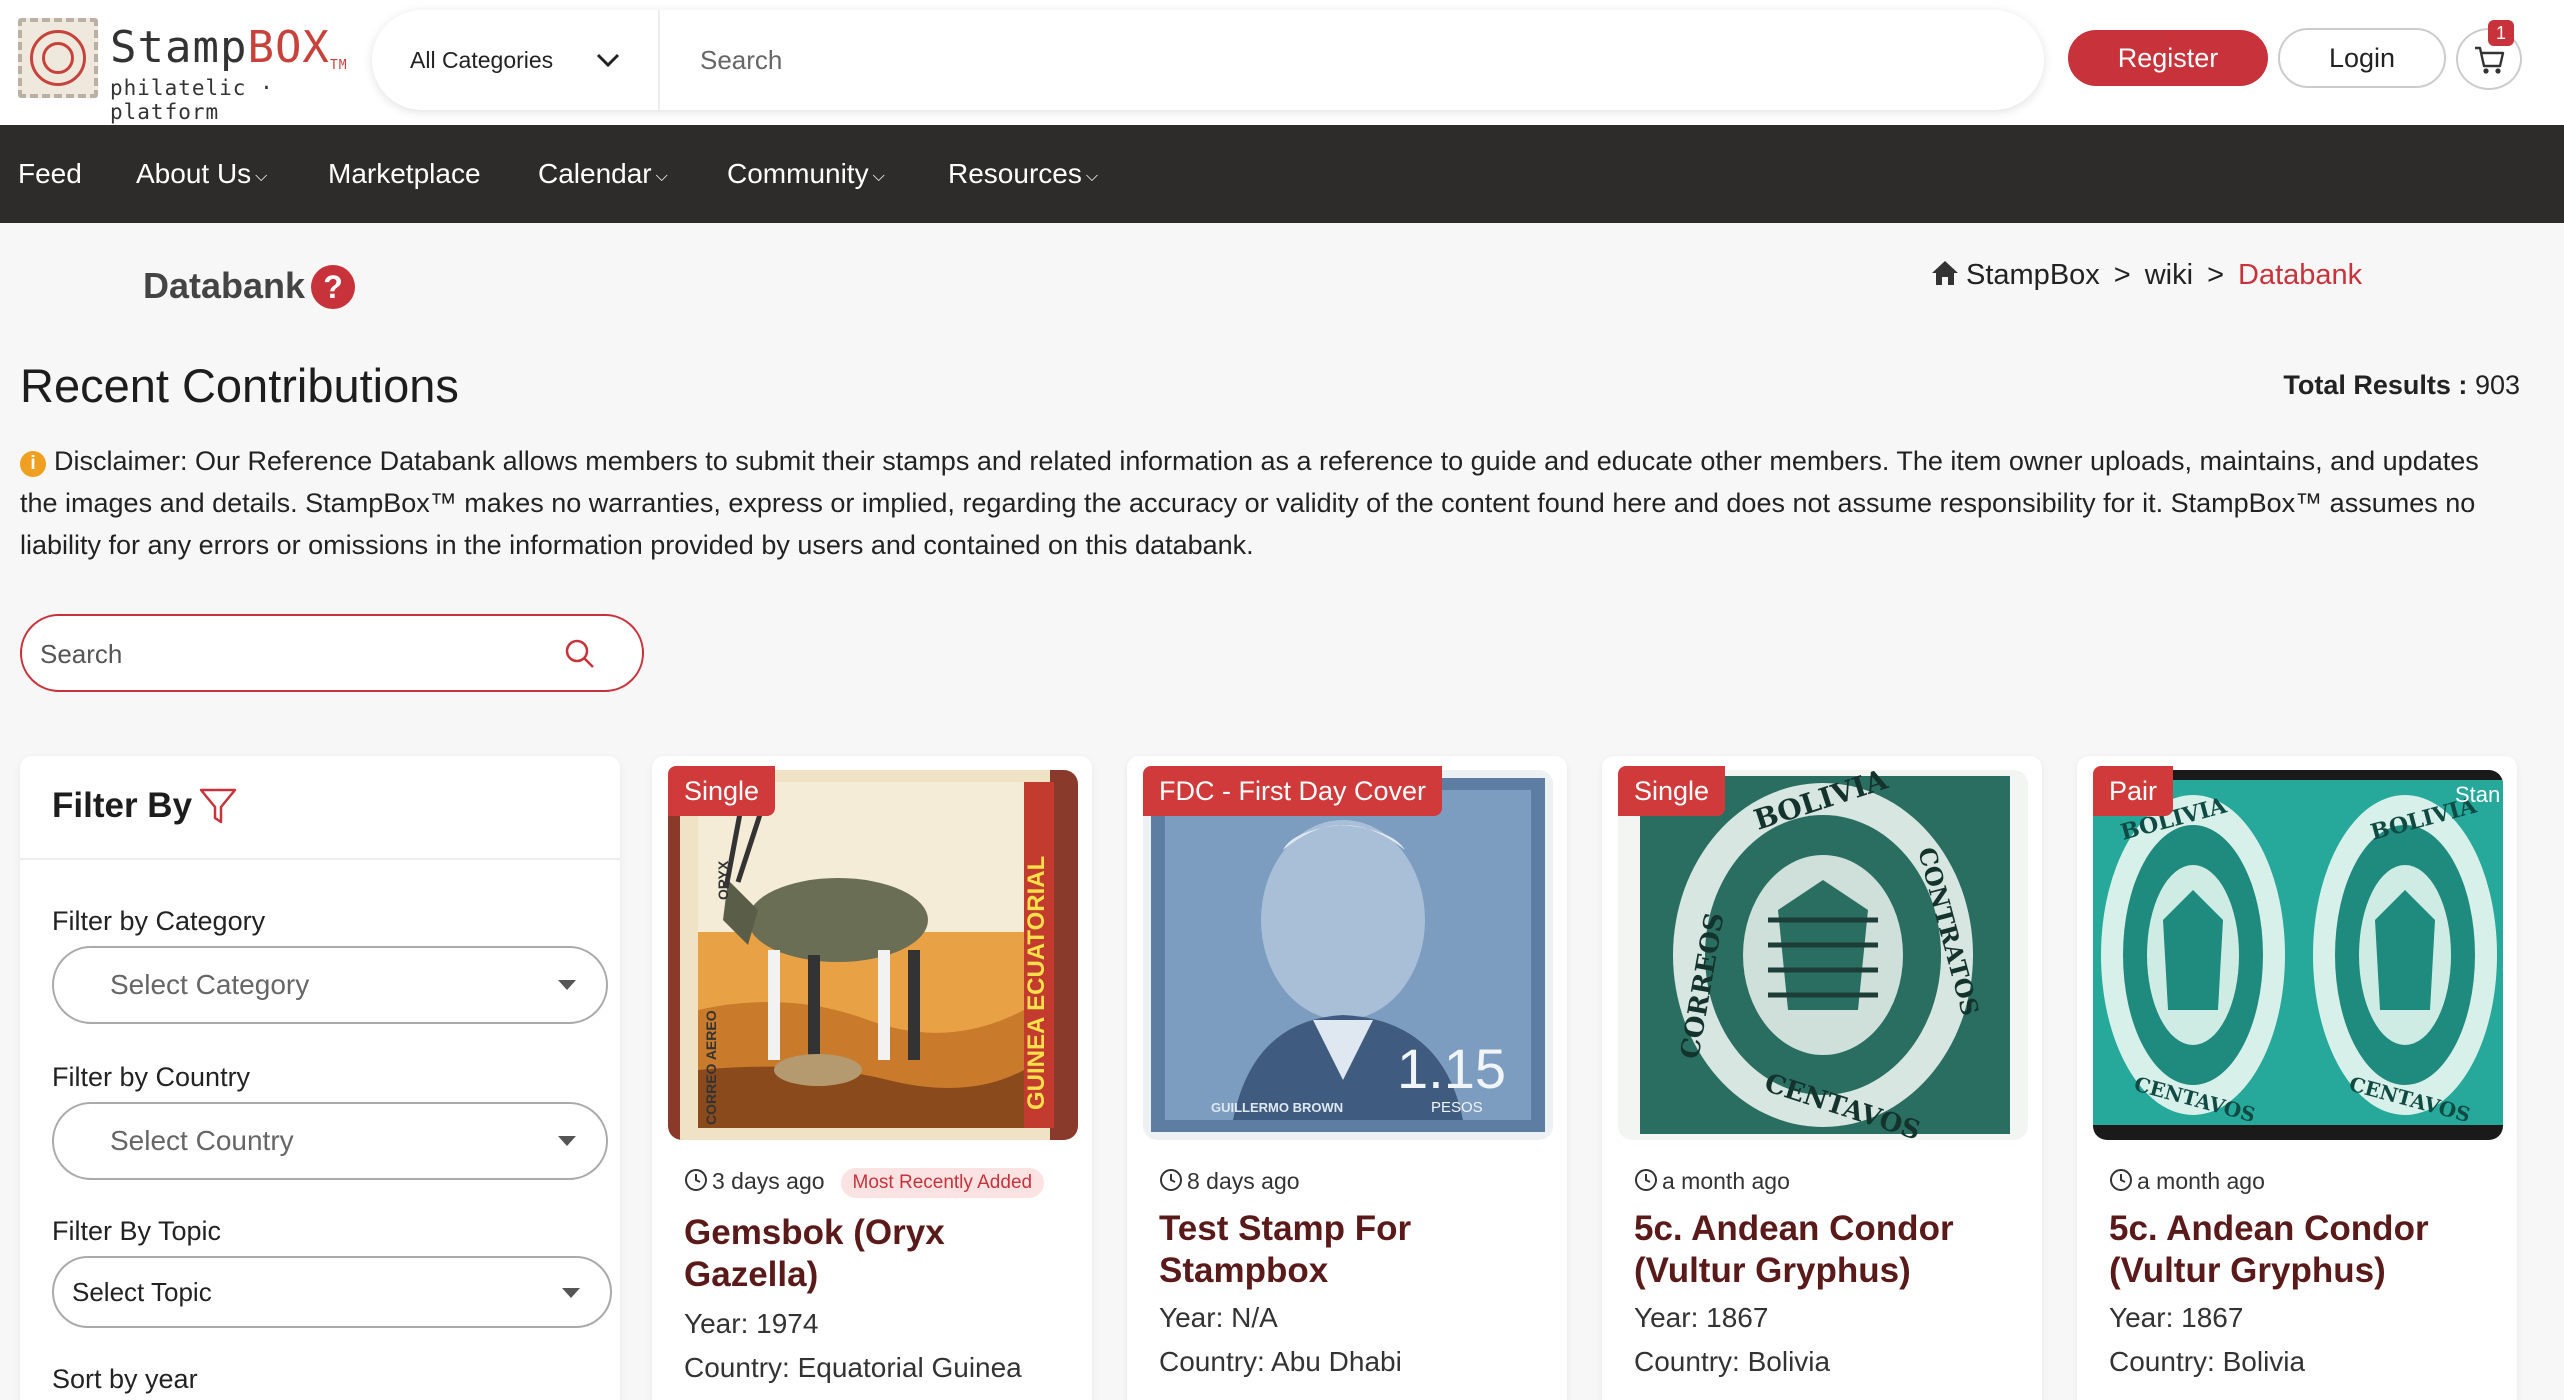 This screenshot has height=1400, width=2564. I want to click on chevron-down-icon, so click(608, 60).